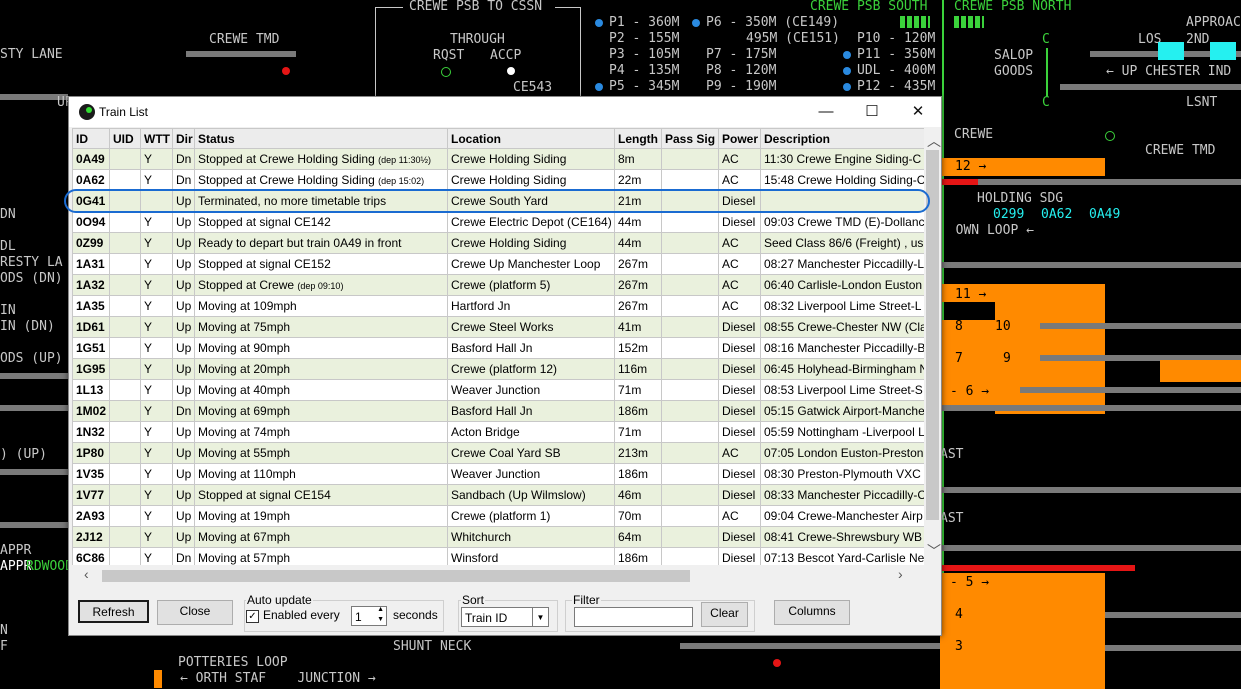 The height and width of the screenshot is (689, 1241). I want to click on title-bar: Train List — ☐ ✕, so click(505, 112).